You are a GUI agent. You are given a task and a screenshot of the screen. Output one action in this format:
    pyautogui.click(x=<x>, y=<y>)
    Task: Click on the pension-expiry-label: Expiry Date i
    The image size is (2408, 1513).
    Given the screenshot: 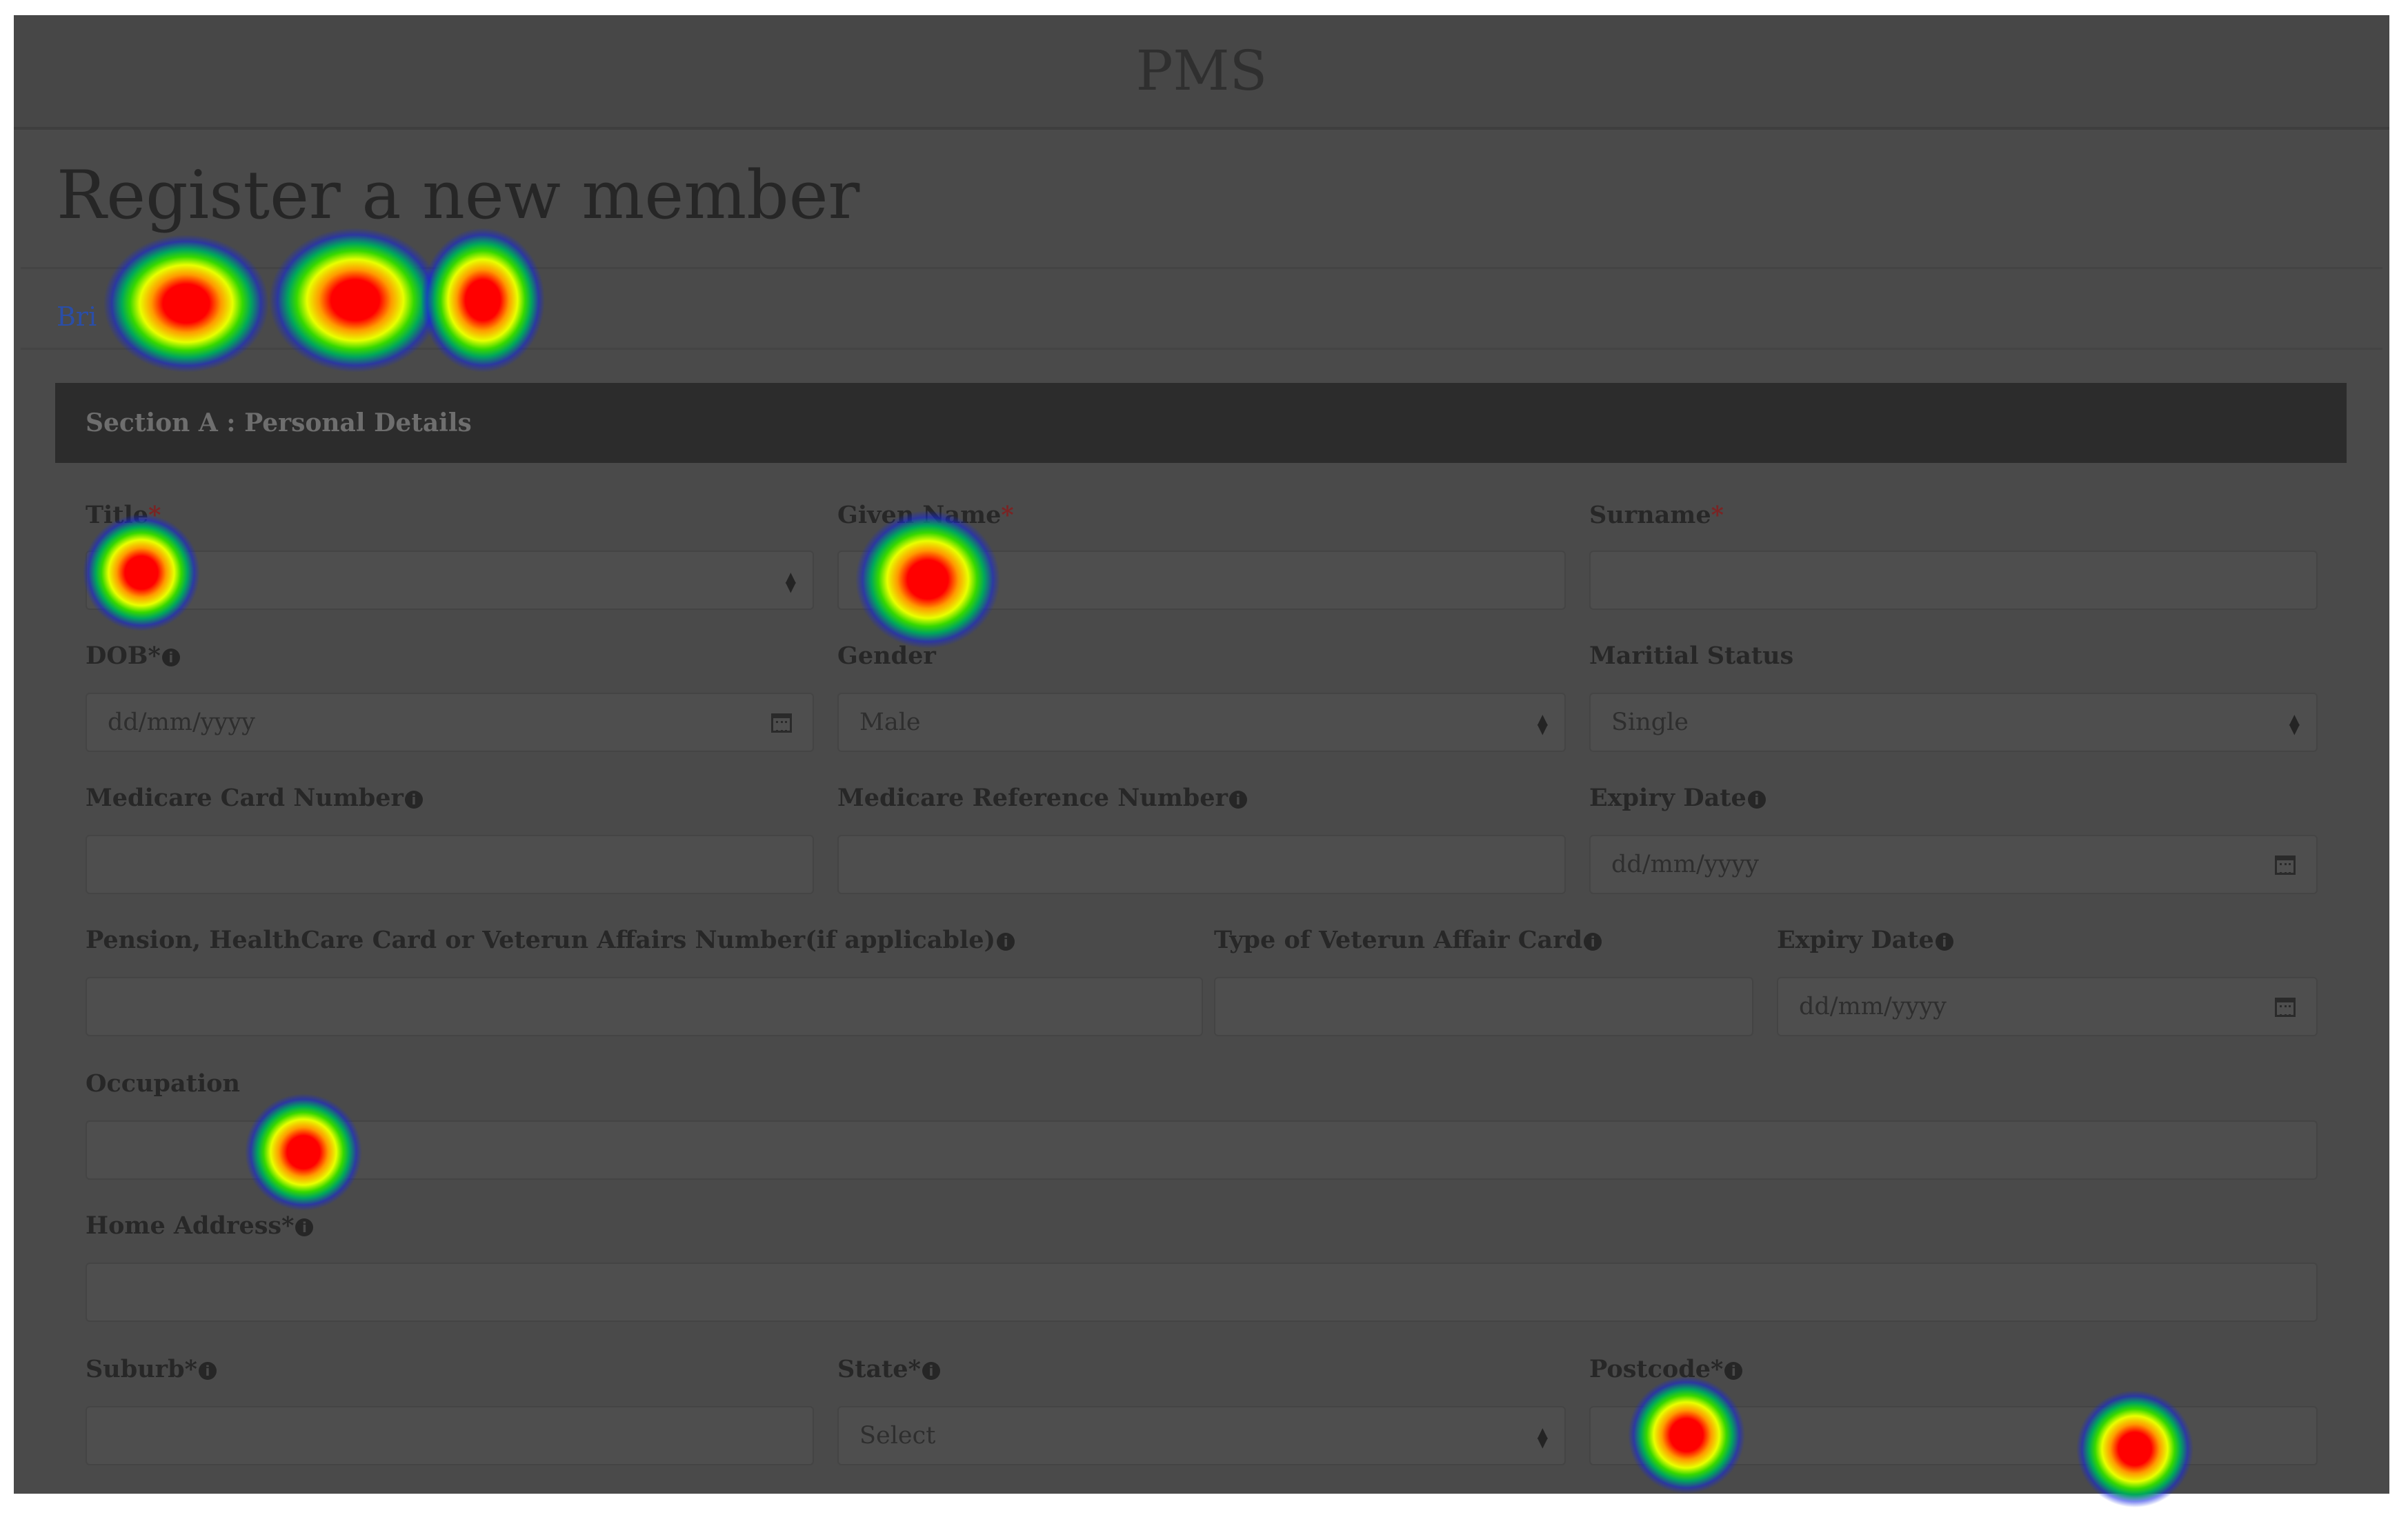 What is the action you would take?
    pyautogui.click(x=1865, y=941)
    